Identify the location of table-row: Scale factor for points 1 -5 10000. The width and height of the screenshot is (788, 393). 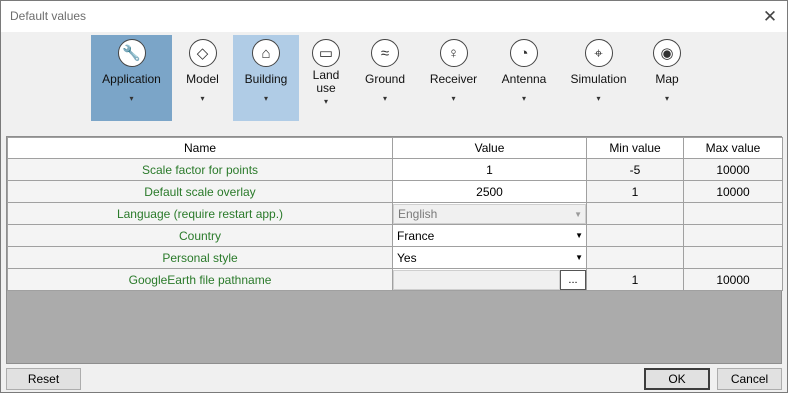
(395, 169).